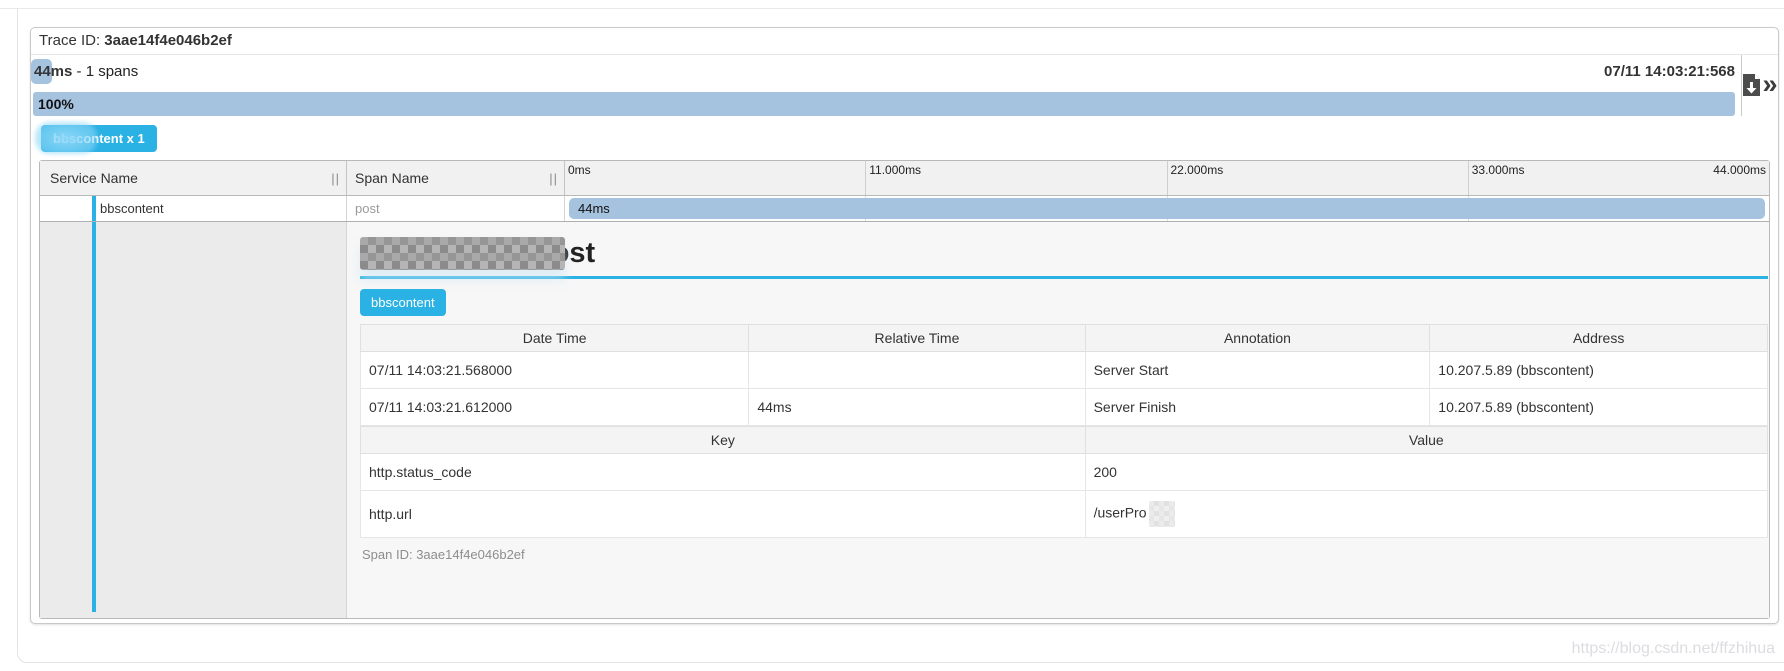 The width and height of the screenshot is (1784, 671). What do you see at coordinates (193, 420) in the screenshot?
I see `span-detail-gutter` at bounding box center [193, 420].